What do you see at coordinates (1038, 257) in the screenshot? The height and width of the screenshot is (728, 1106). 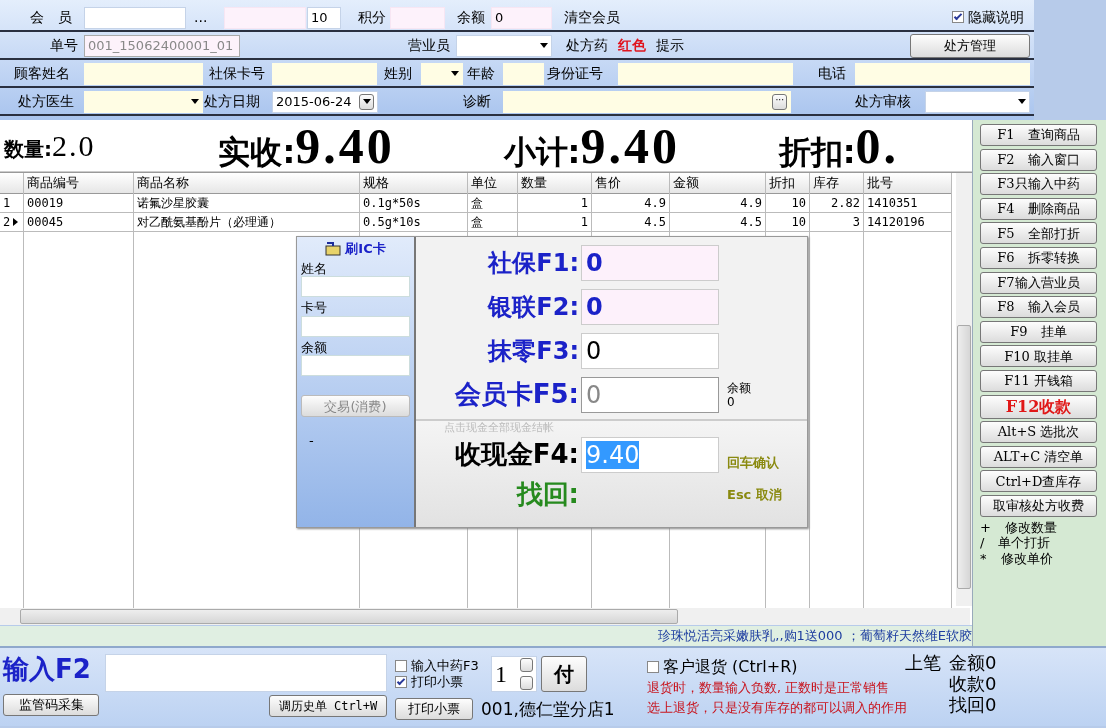 I see `shortcut-button: F6 拆零转换` at bounding box center [1038, 257].